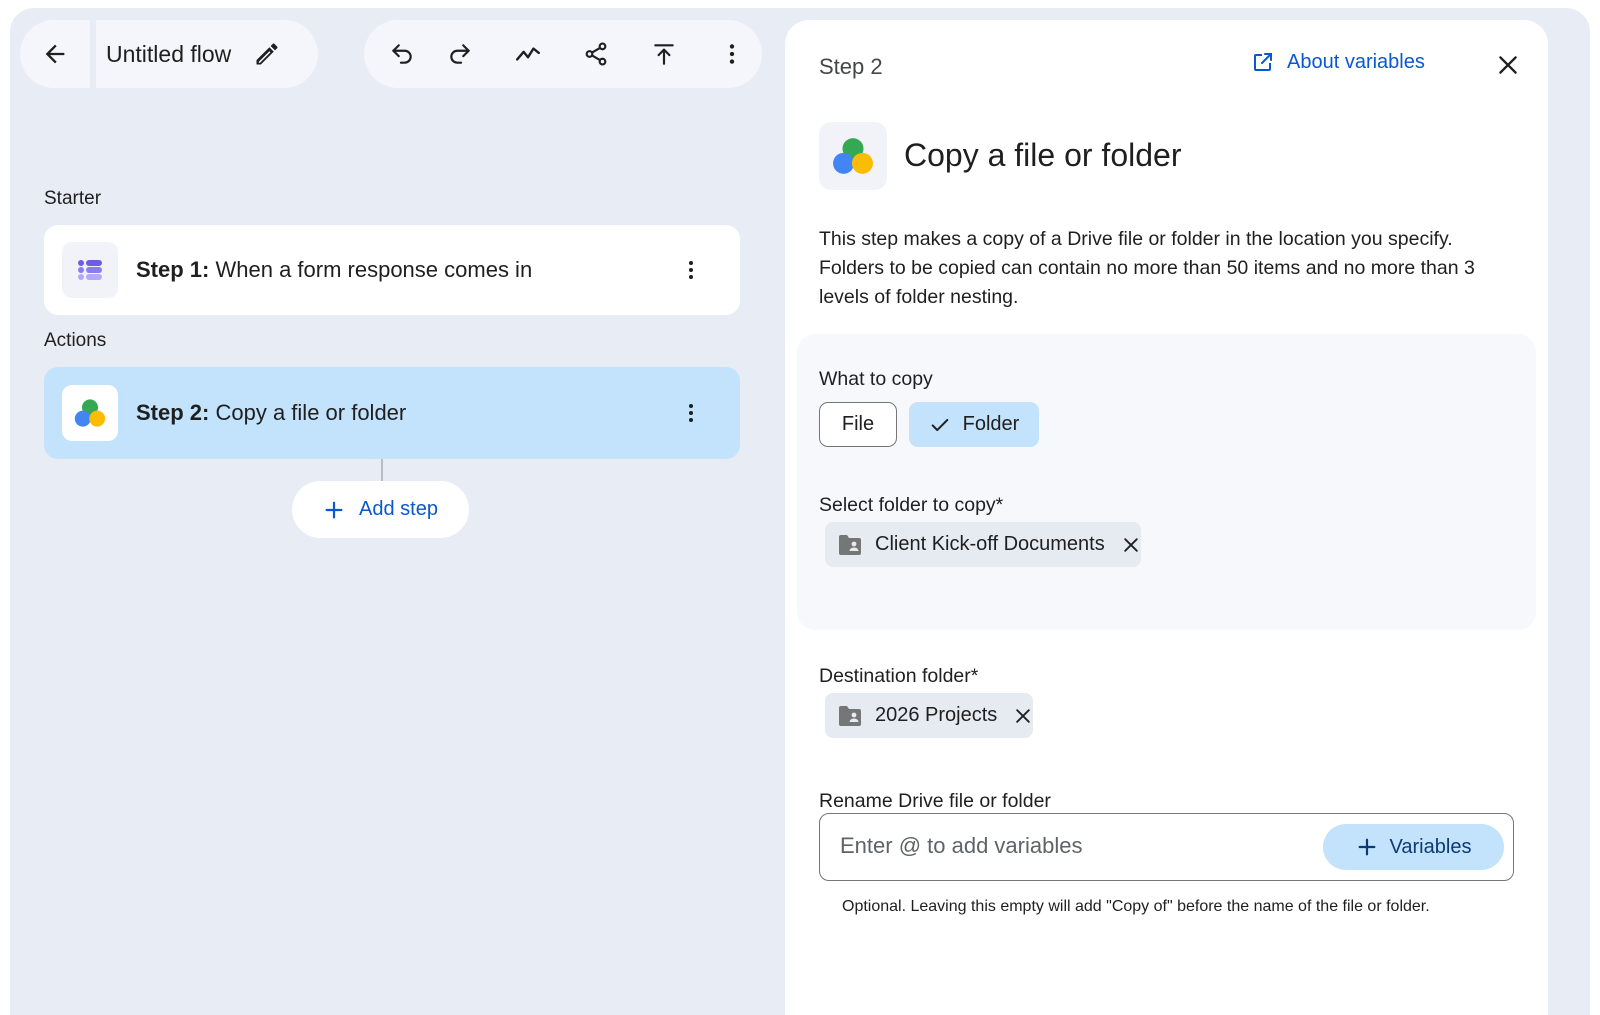  I want to click on publish-button, so click(664, 54).